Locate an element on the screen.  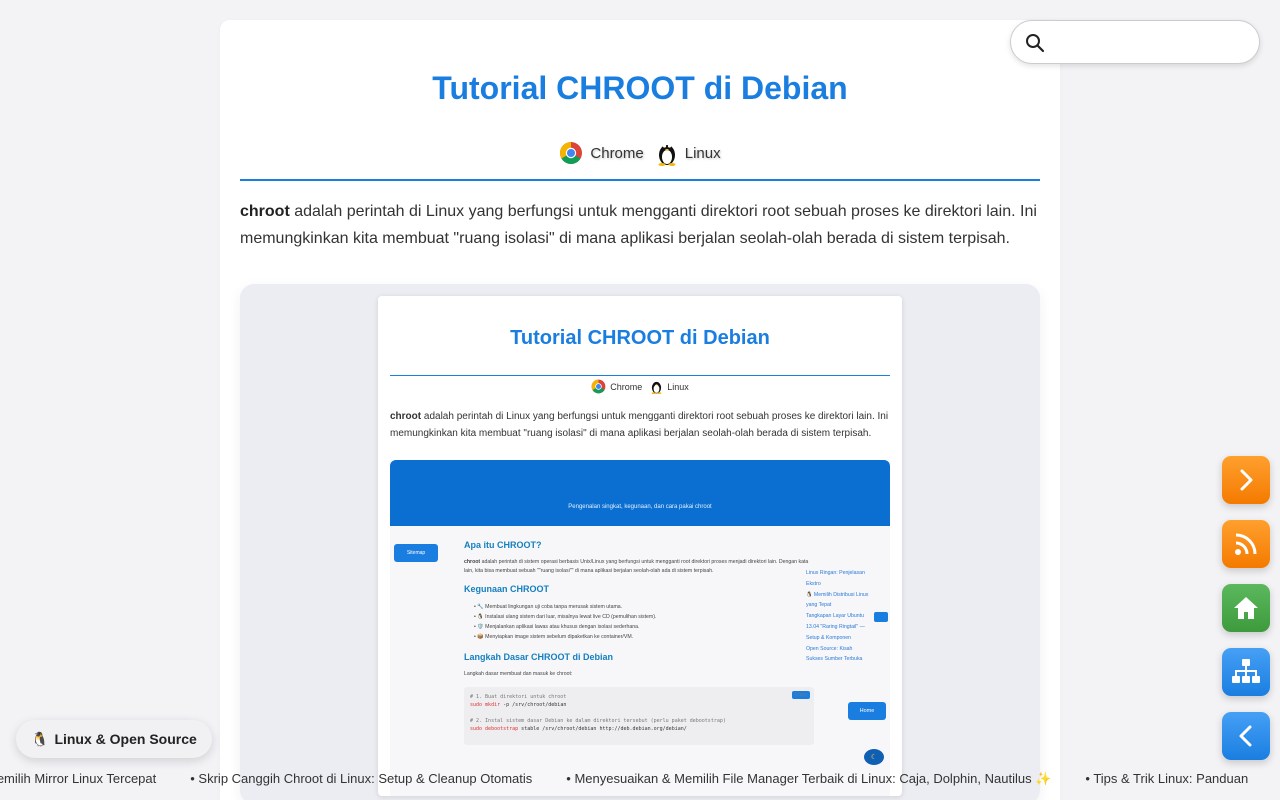
category-badge-label: Linux & Open Source is located at coordinates (125, 739).